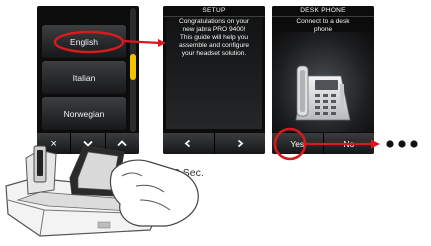 The width and height of the screenshot is (431, 246). What do you see at coordinates (162, 43) in the screenshot?
I see `english-arrow-head` at bounding box center [162, 43].